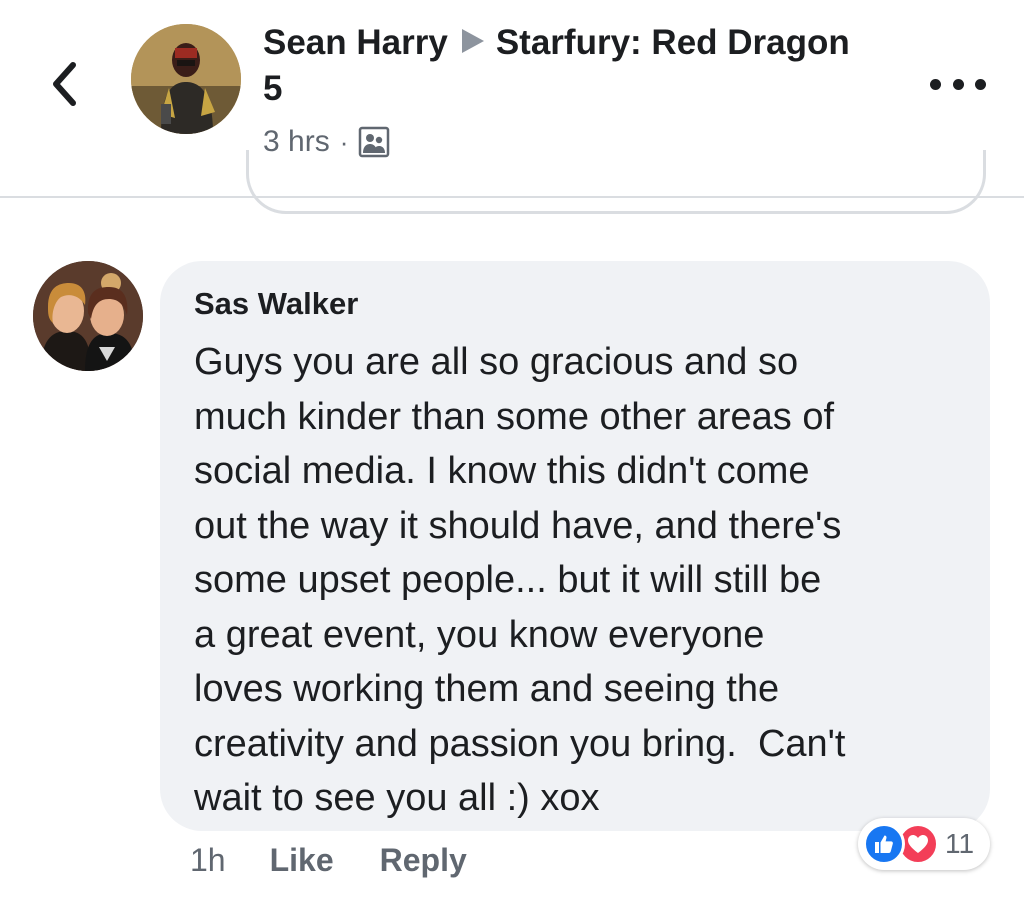 This screenshot has height=920, width=1024. Describe the element at coordinates (884, 844) in the screenshot. I see `like-reaction-icon` at that location.